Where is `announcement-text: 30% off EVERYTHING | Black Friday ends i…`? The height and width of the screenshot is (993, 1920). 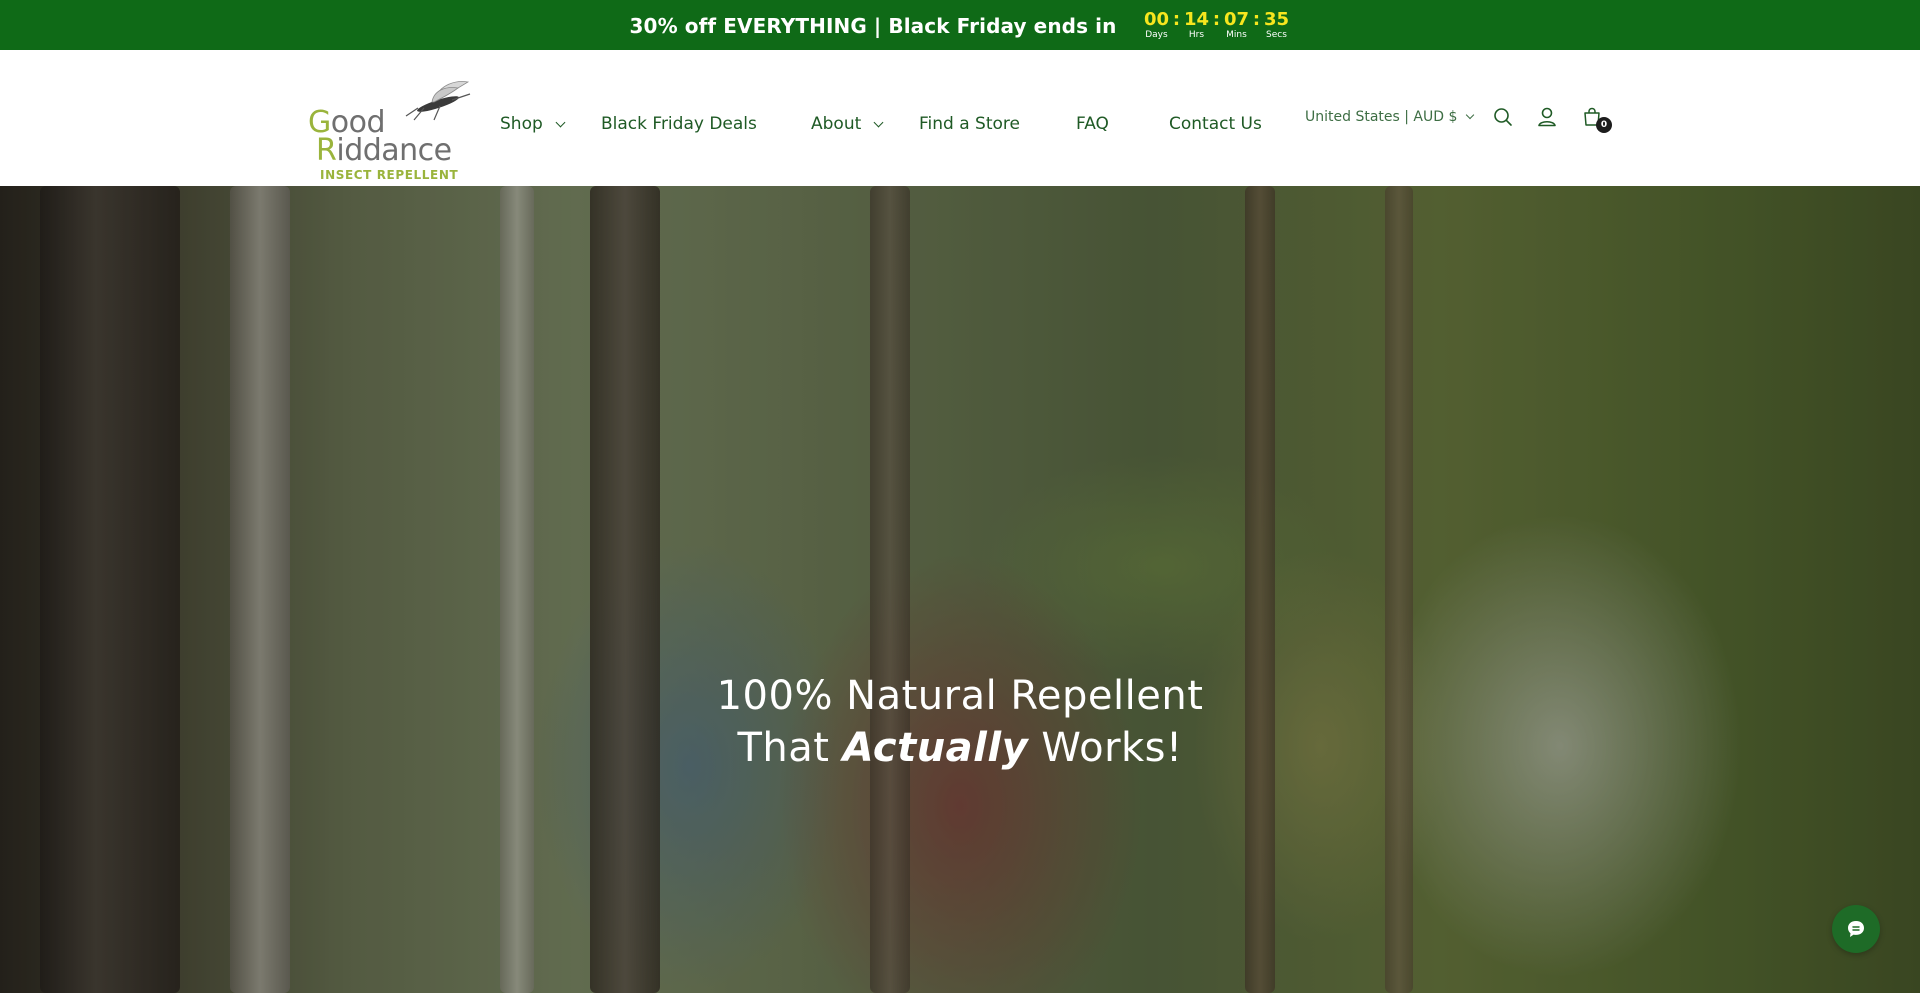 announcement-text: 30% off EVERYTHING | Black Friday ends i… is located at coordinates (873, 26).